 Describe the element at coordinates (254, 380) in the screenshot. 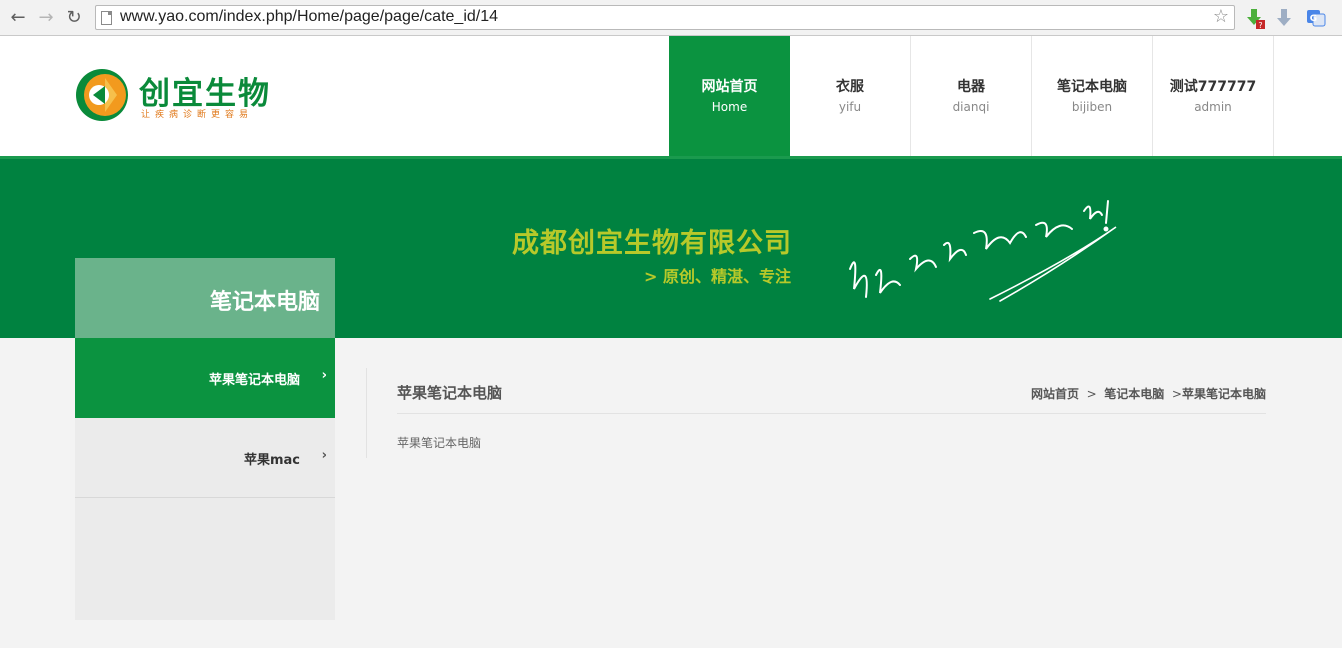

I see `sidebar-item-label: 苹果笔记本电脑` at that location.